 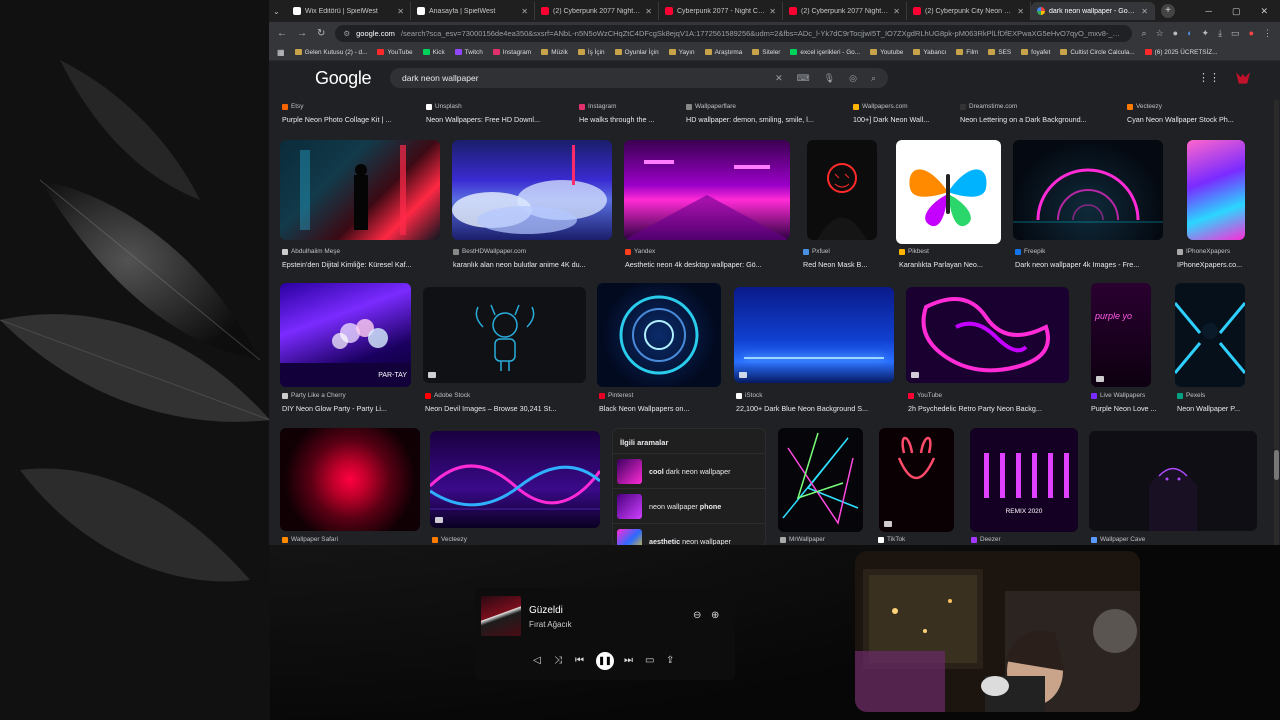 I want to click on result-thumbnail-remix: REMIX 2020, so click(x=1024, y=480).